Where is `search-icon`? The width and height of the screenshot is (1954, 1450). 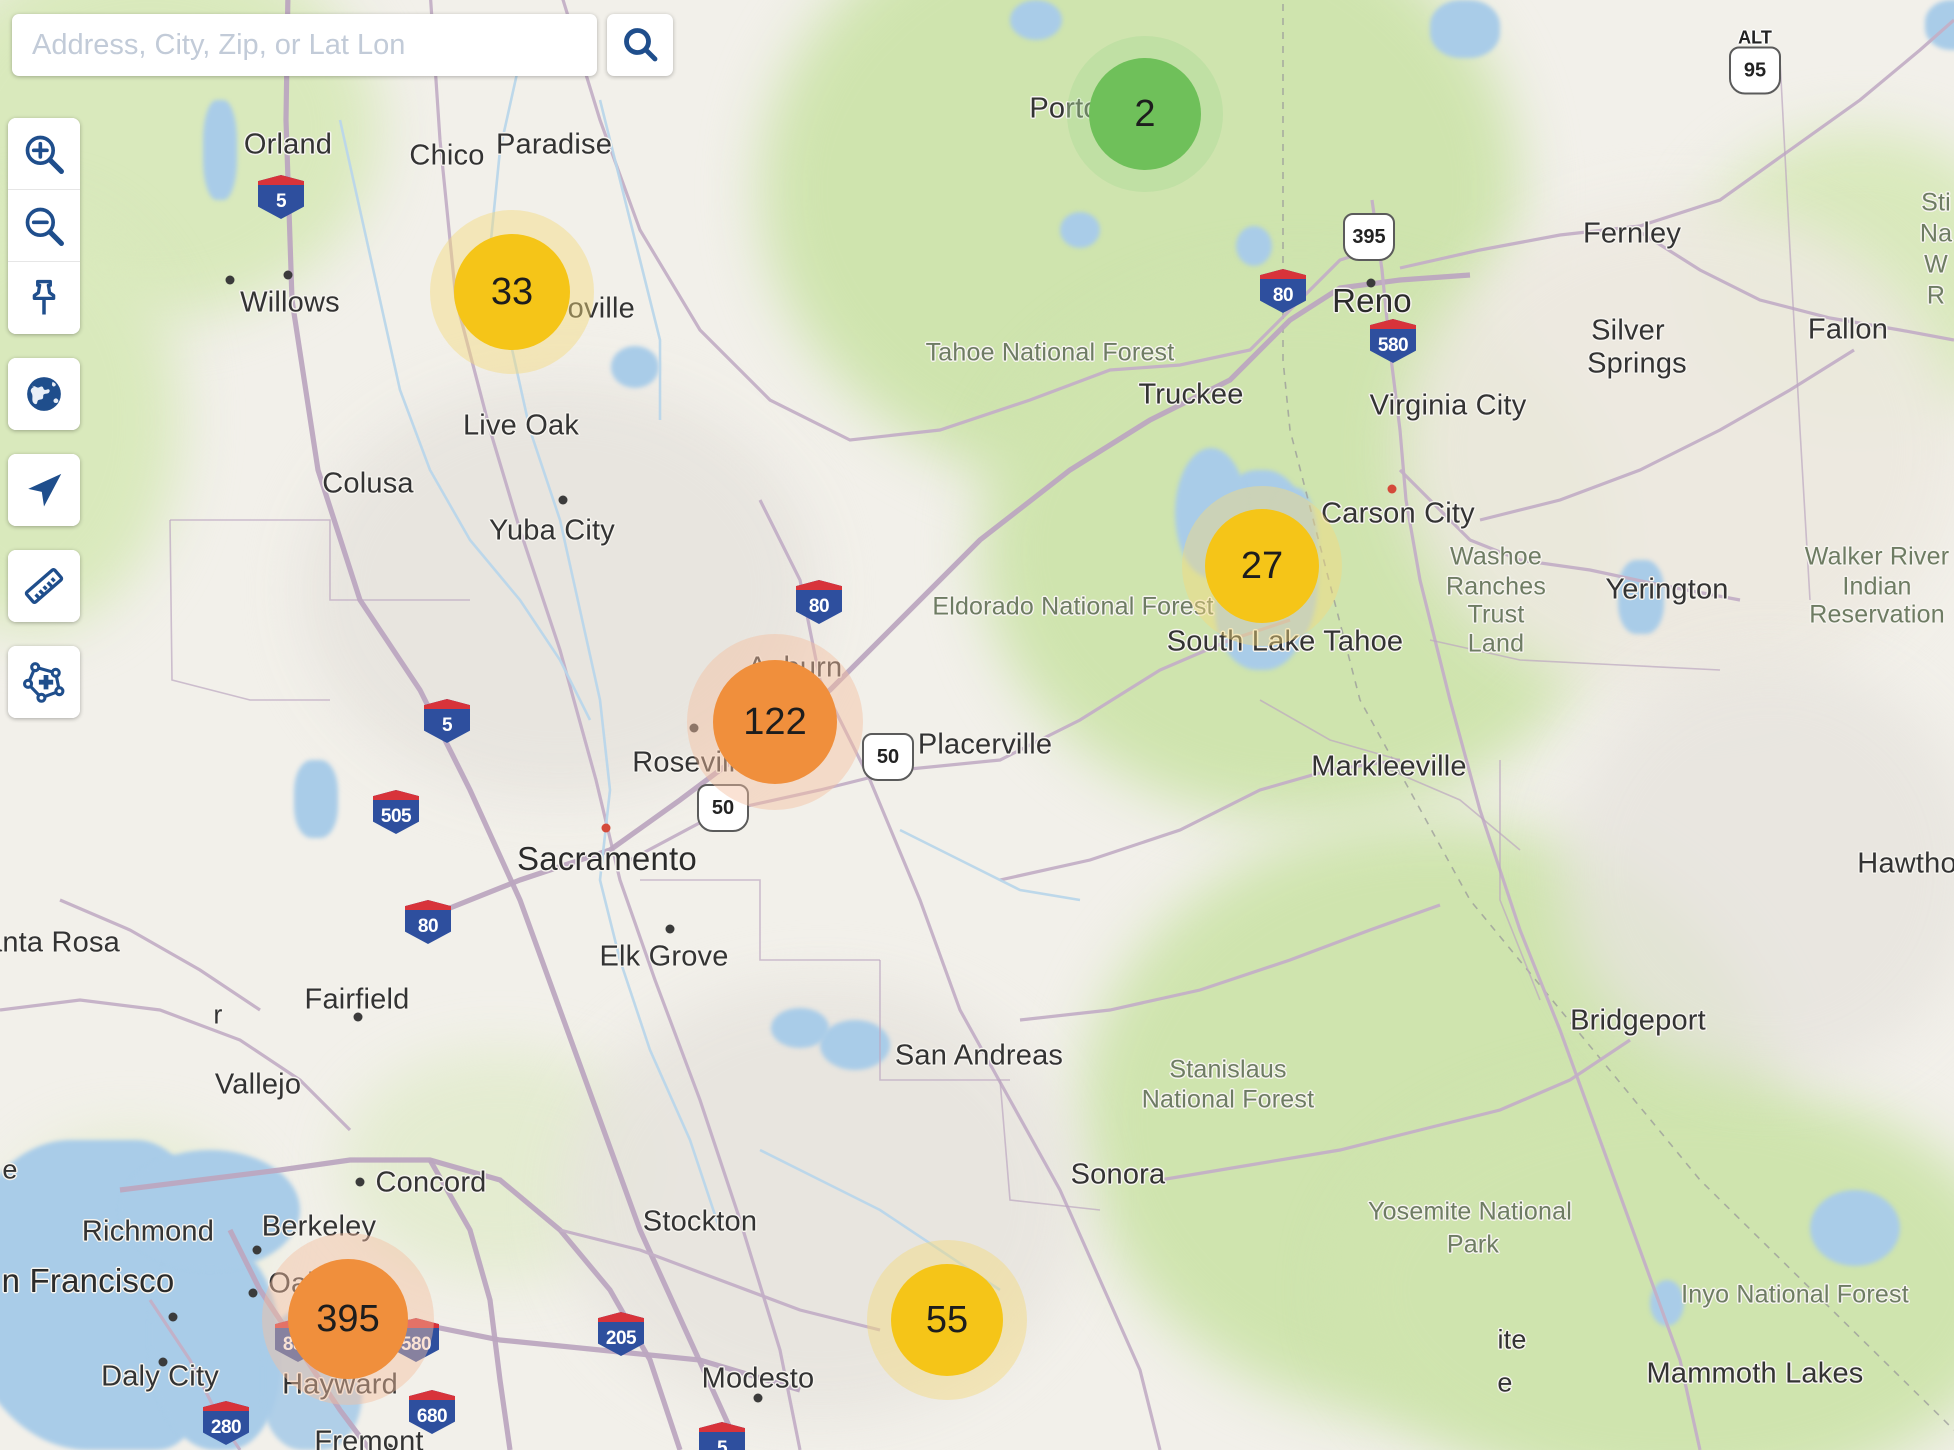
search-icon is located at coordinates (640, 45).